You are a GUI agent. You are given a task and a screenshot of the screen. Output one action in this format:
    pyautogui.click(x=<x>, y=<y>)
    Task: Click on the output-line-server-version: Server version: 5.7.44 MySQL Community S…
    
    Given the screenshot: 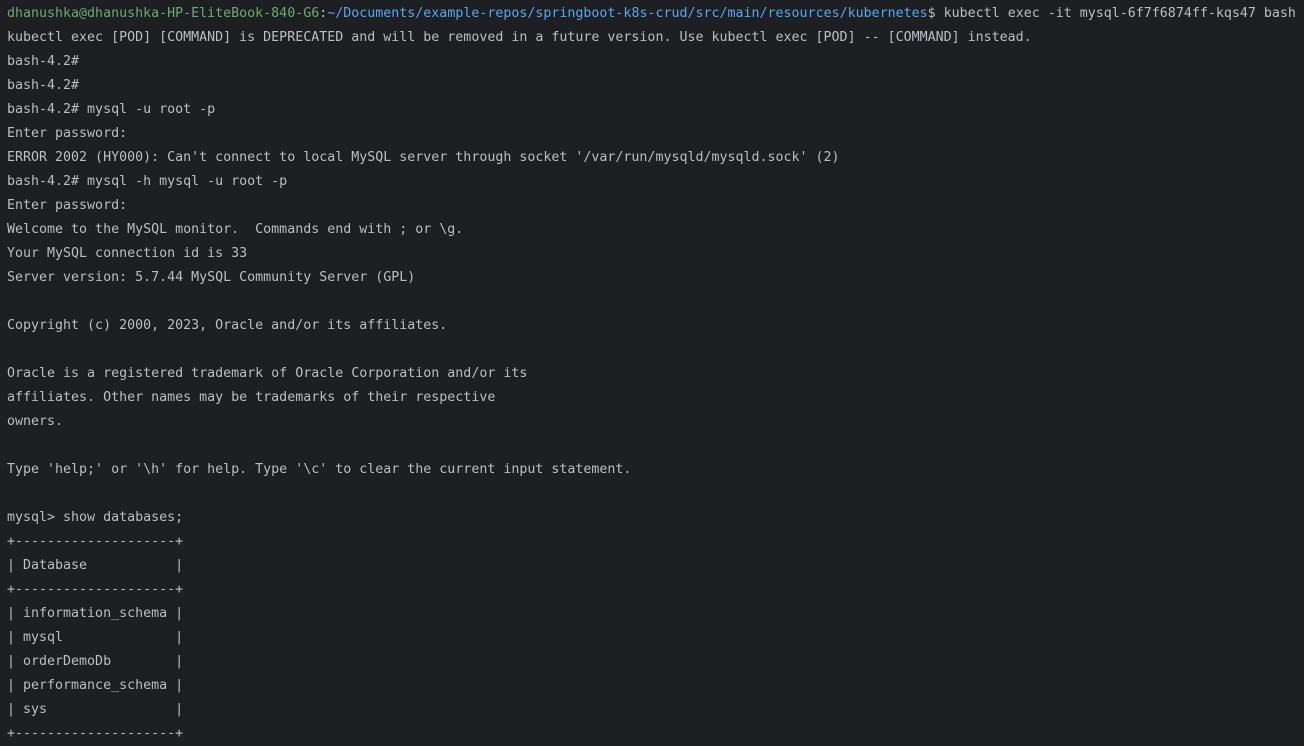 What is the action you would take?
    pyautogui.click(x=211, y=277)
    